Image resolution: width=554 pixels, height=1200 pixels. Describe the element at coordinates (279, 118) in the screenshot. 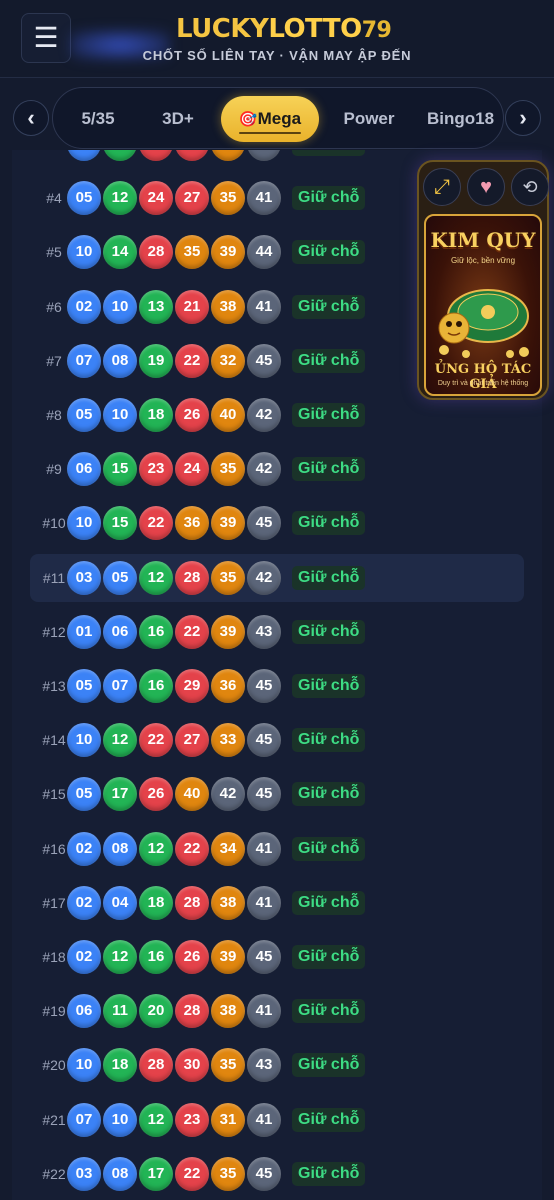

I see `tab-label: Mega` at that location.